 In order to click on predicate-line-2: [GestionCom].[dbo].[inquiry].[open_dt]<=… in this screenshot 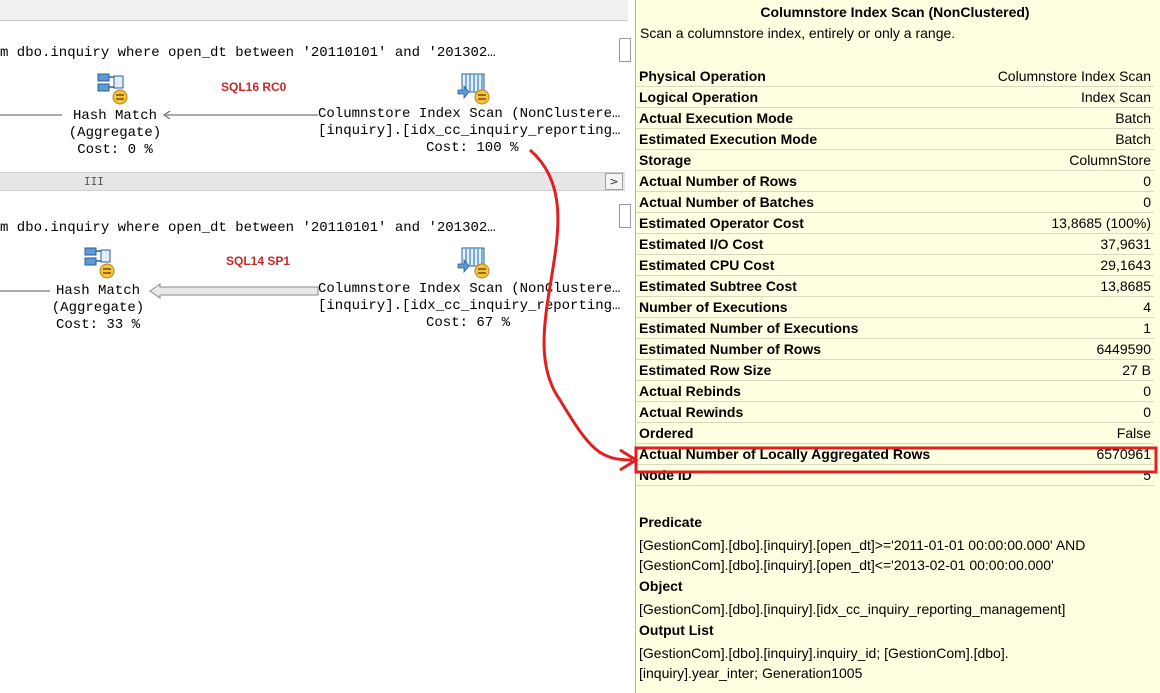, I will do `click(846, 565)`.